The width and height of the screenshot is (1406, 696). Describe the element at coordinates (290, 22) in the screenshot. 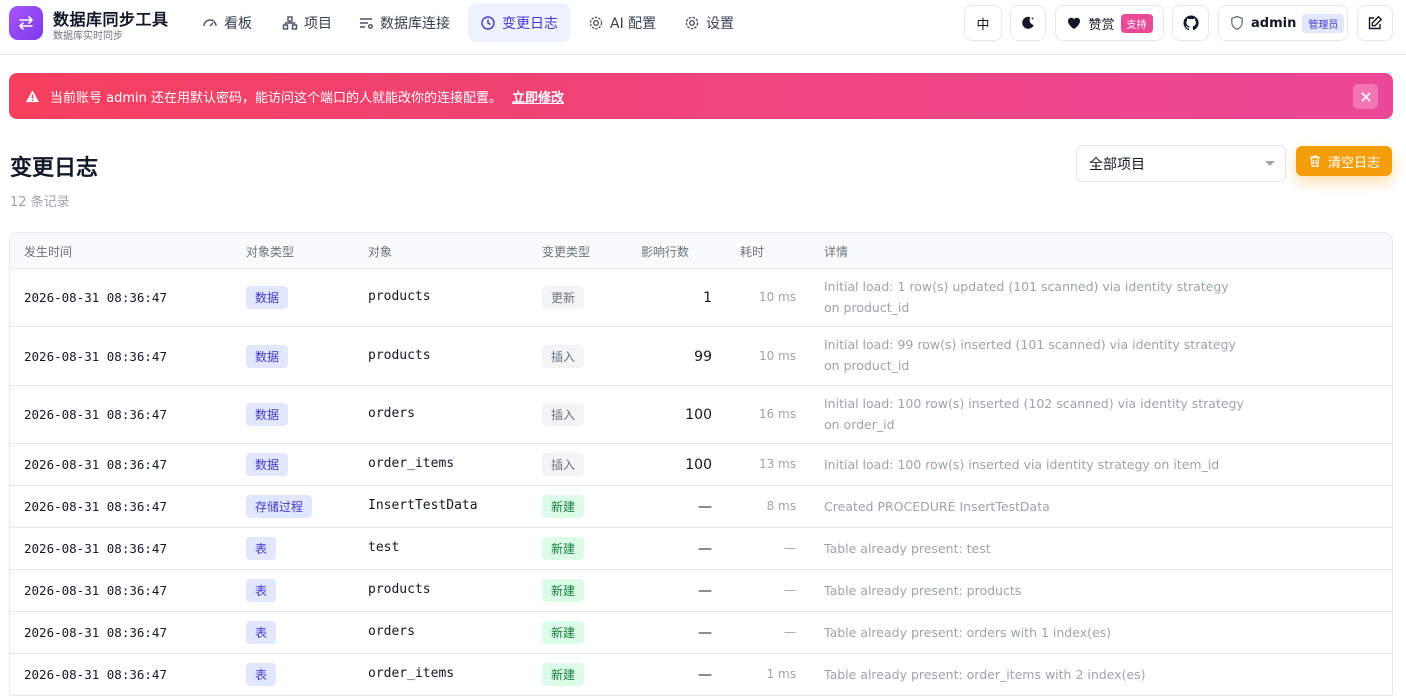

I see `nodes-icon` at that location.